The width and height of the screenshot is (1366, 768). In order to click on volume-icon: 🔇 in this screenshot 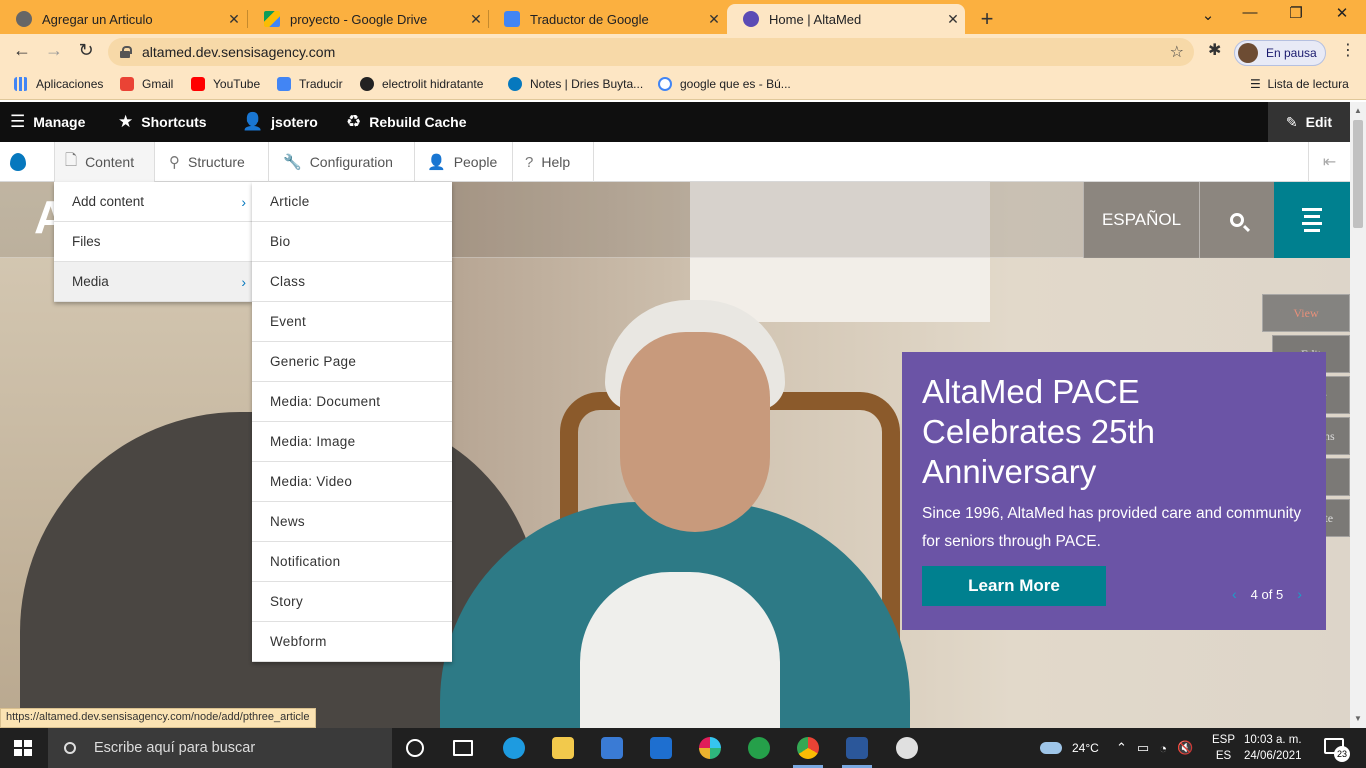, I will do `click(1185, 748)`.